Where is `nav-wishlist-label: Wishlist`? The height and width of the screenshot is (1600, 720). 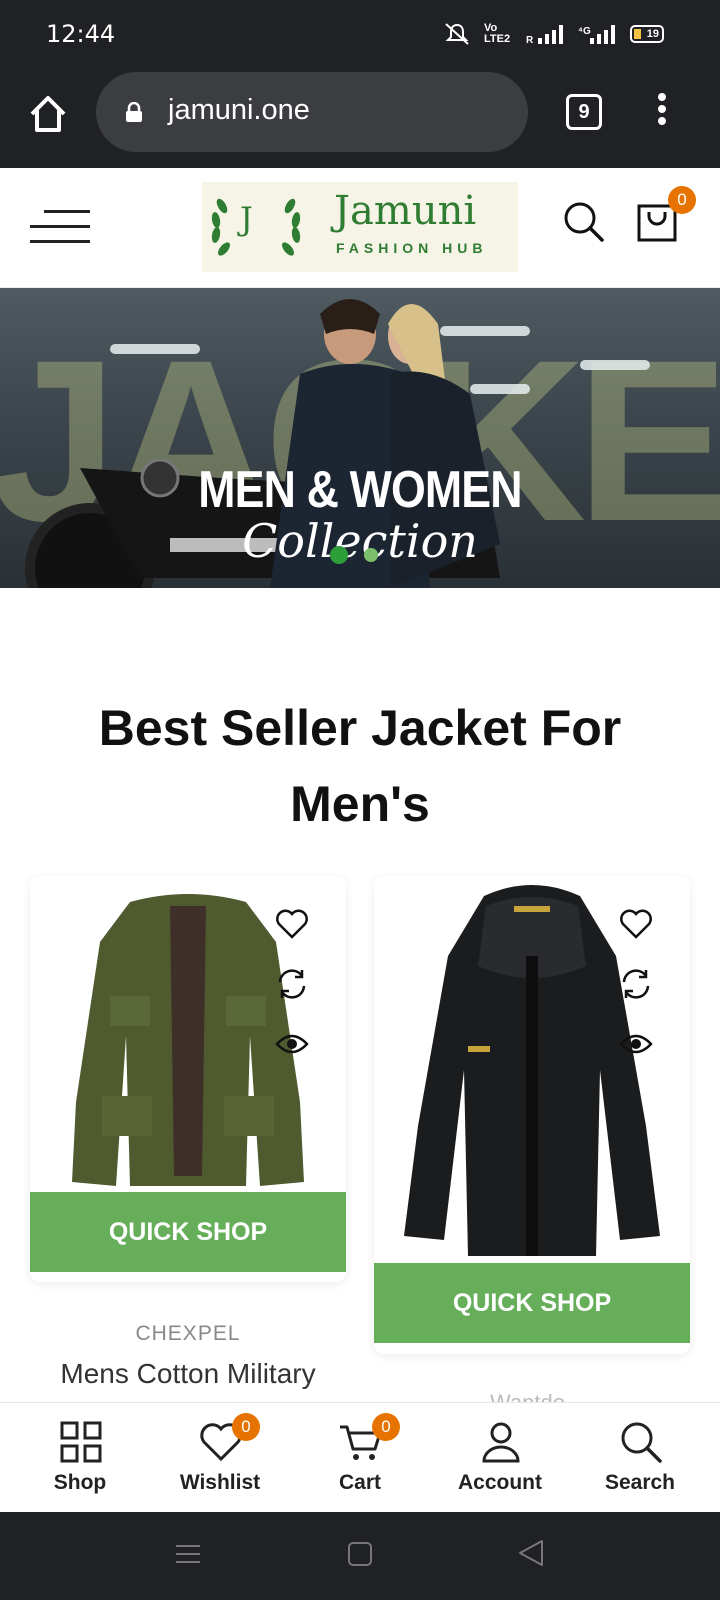
nav-wishlist-label: Wishlist is located at coordinates (220, 1482).